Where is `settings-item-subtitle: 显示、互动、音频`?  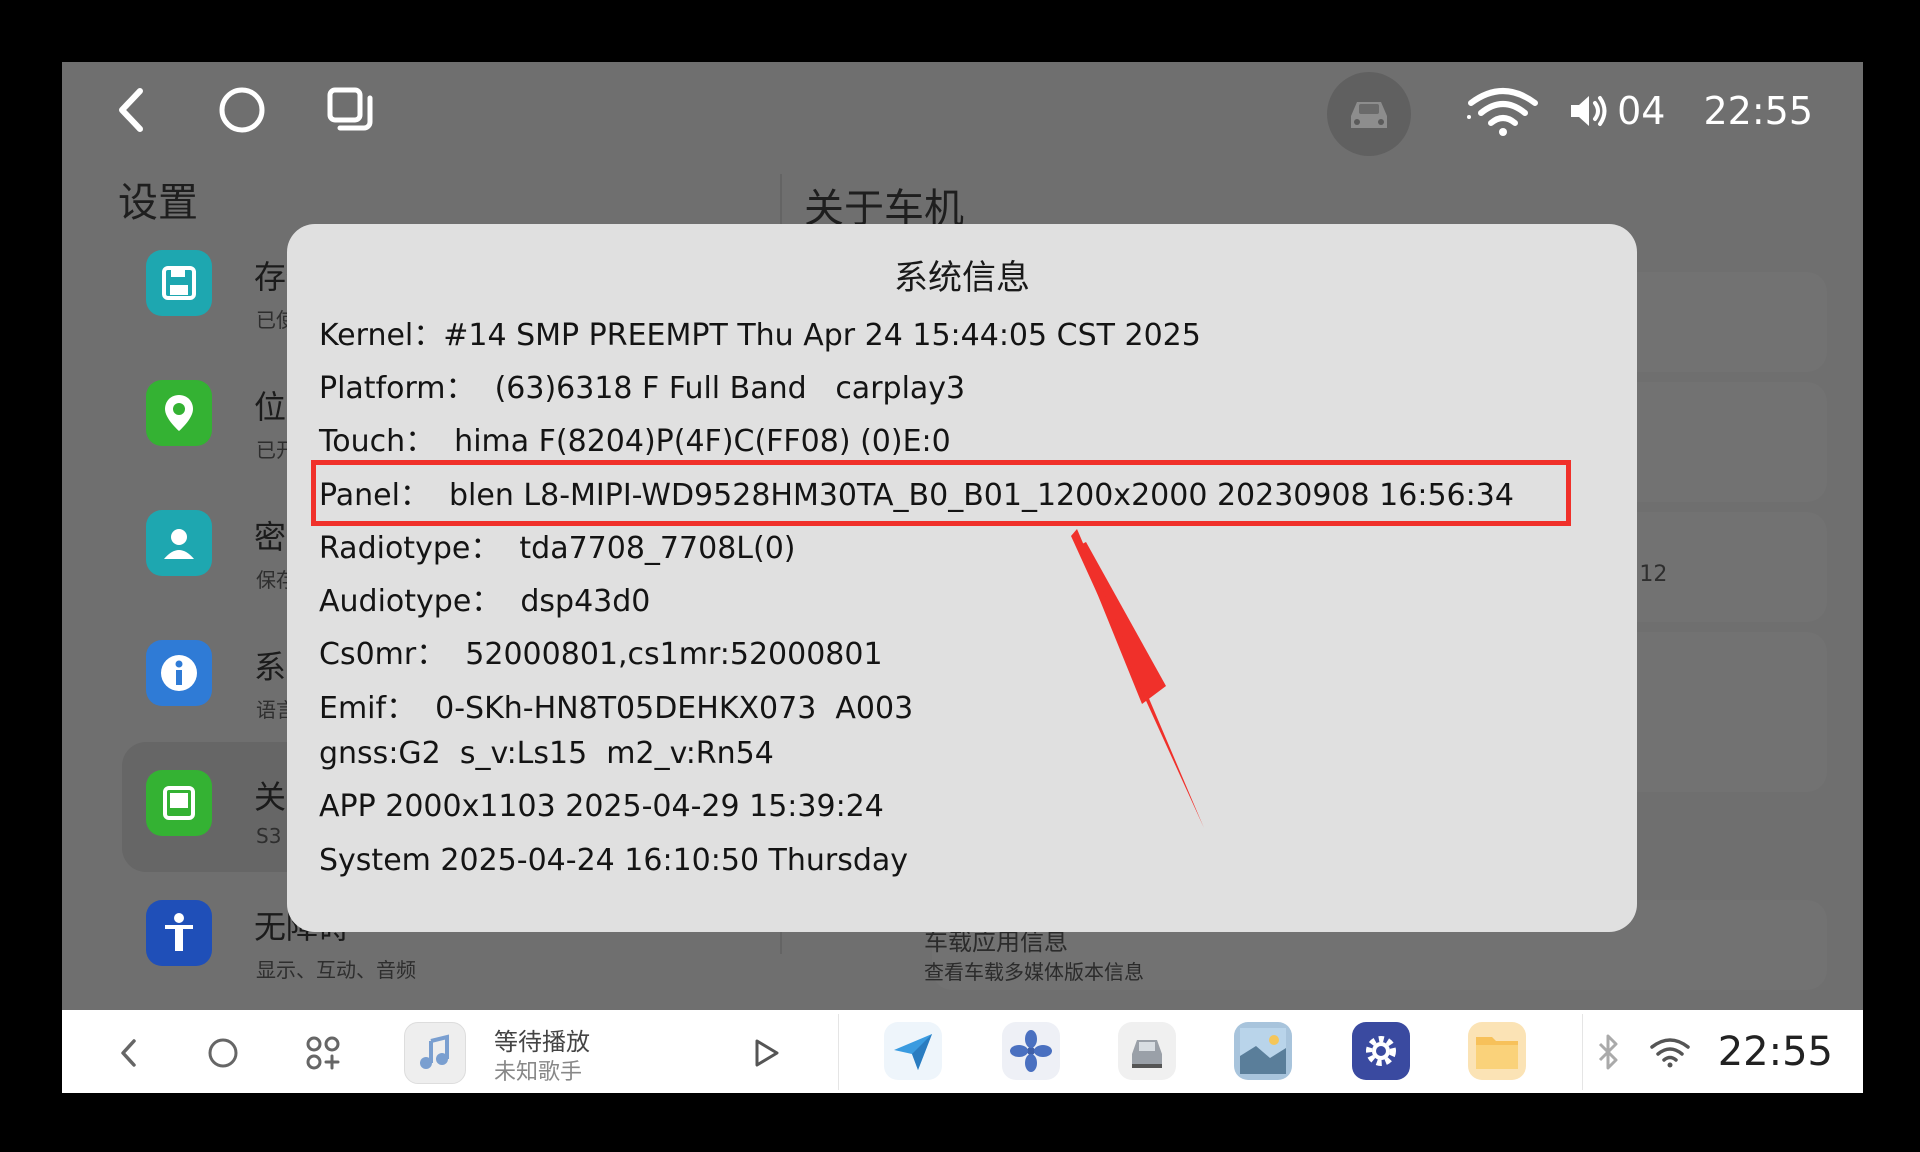
settings-item-subtitle: 显示、互动、音频 is located at coordinates (336, 970).